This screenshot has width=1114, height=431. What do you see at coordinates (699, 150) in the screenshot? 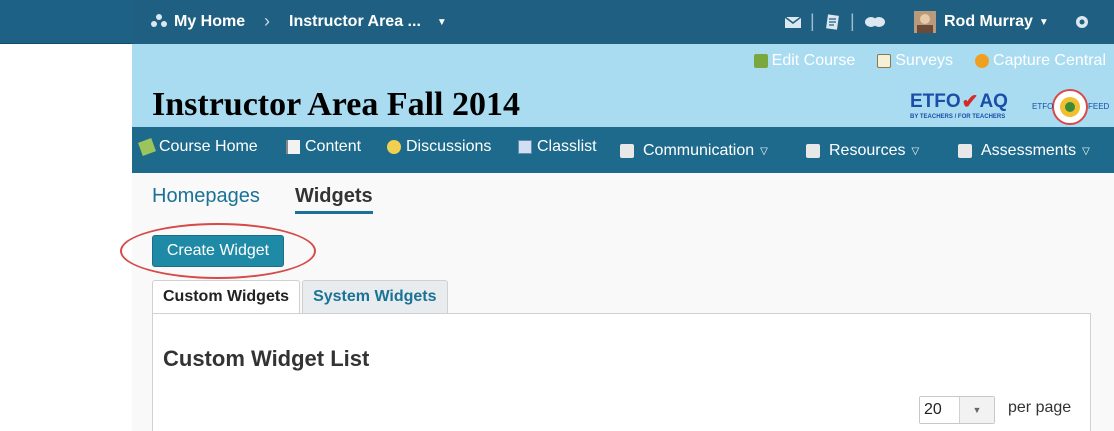
I see `nav-communication-label: Communication` at bounding box center [699, 150].